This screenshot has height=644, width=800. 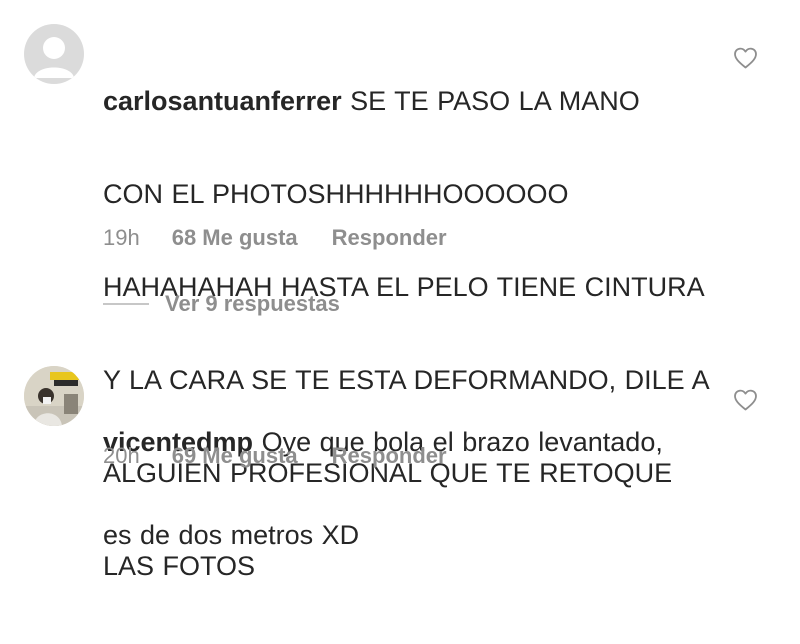 I want to click on default-user-avatar-icon, so click(x=54, y=54).